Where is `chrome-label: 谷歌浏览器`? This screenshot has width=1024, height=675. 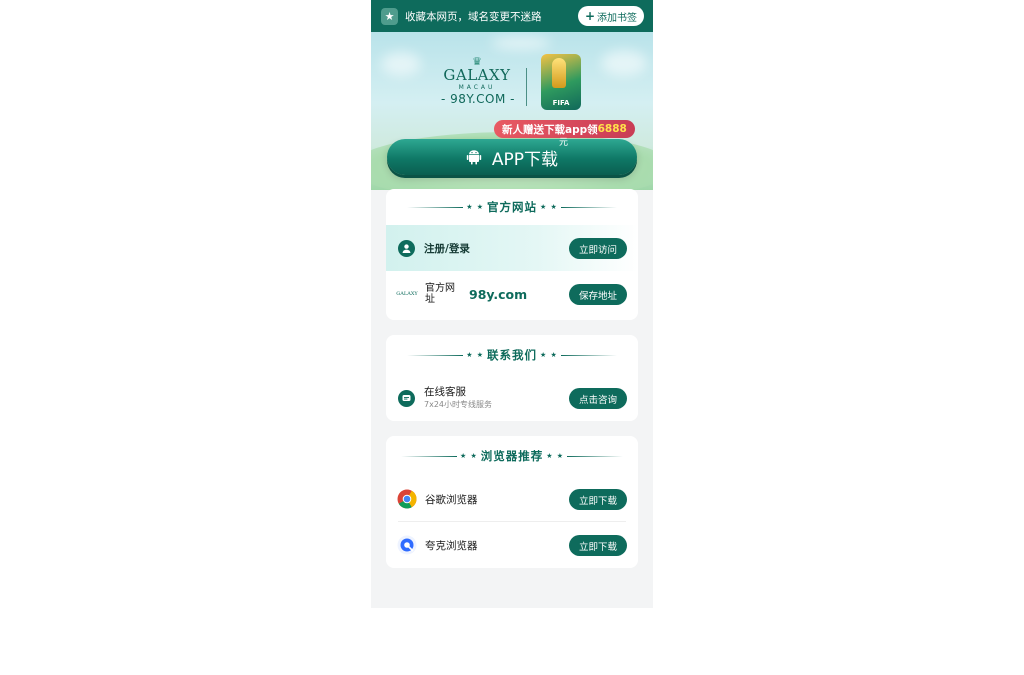 chrome-label: 谷歌浏览器 is located at coordinates (451, 499).